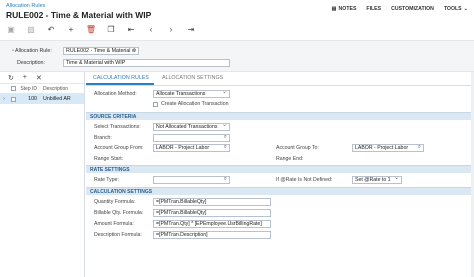 Image resolution: width=474 pixels, height=277 pixels. I want to click on last-icon: ⇥, so click(191, 29).